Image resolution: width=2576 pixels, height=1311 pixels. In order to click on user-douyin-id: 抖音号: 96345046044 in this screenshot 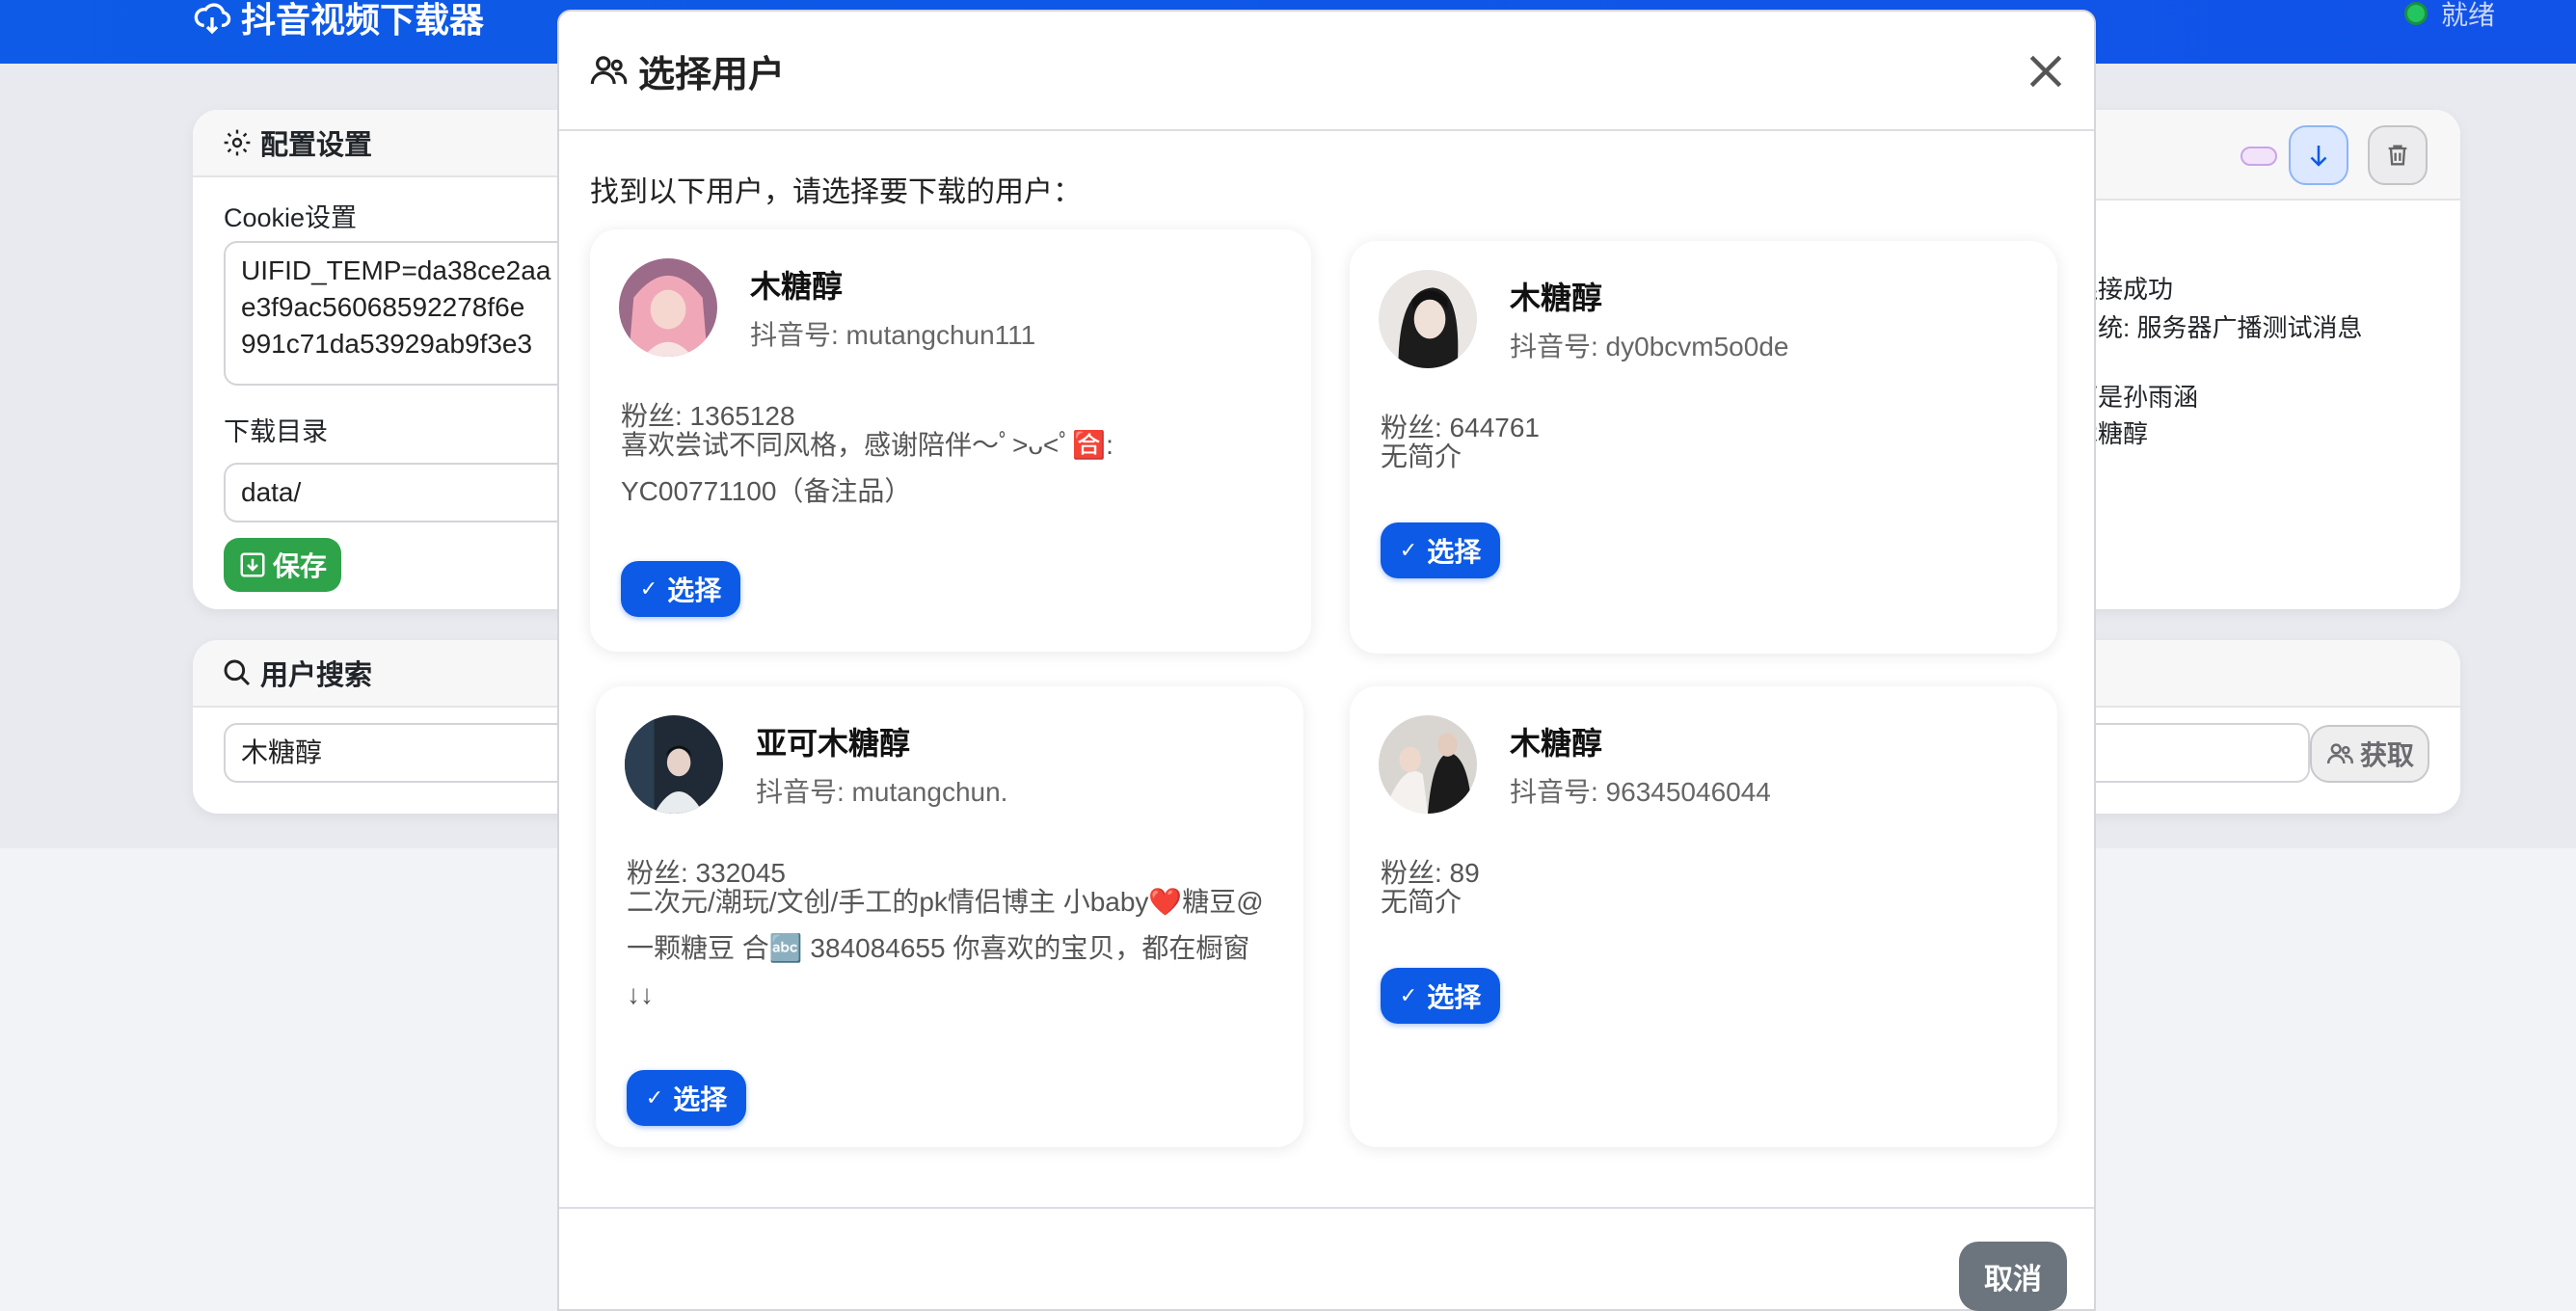, I will do `click(1640, 792)`.